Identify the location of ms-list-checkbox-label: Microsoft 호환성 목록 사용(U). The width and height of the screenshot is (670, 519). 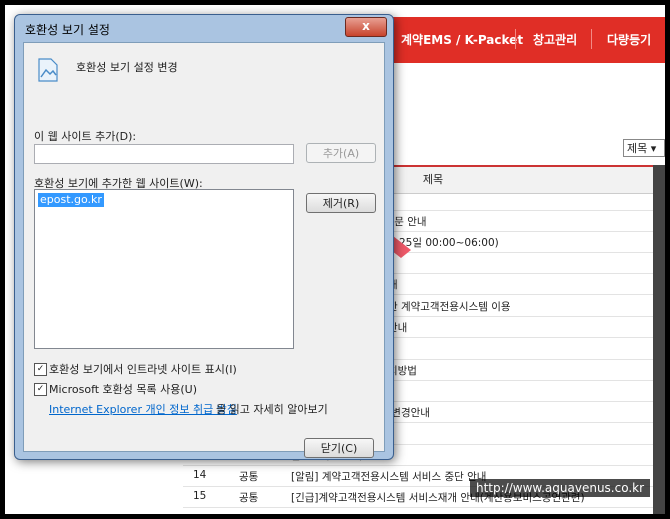
(123, 389).